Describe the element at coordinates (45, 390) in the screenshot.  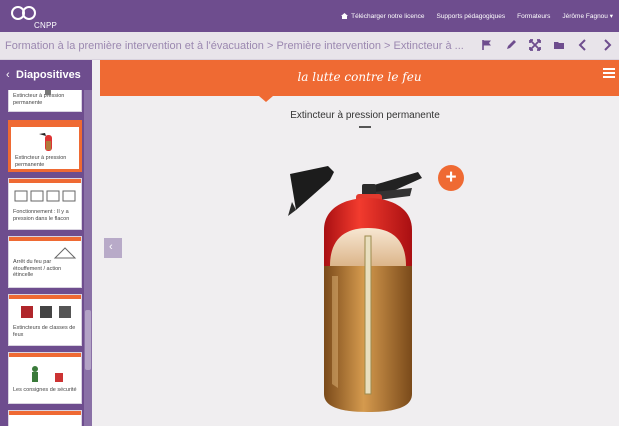
I see `thumbnail-caption: Les consignes de sécurité` at that location.